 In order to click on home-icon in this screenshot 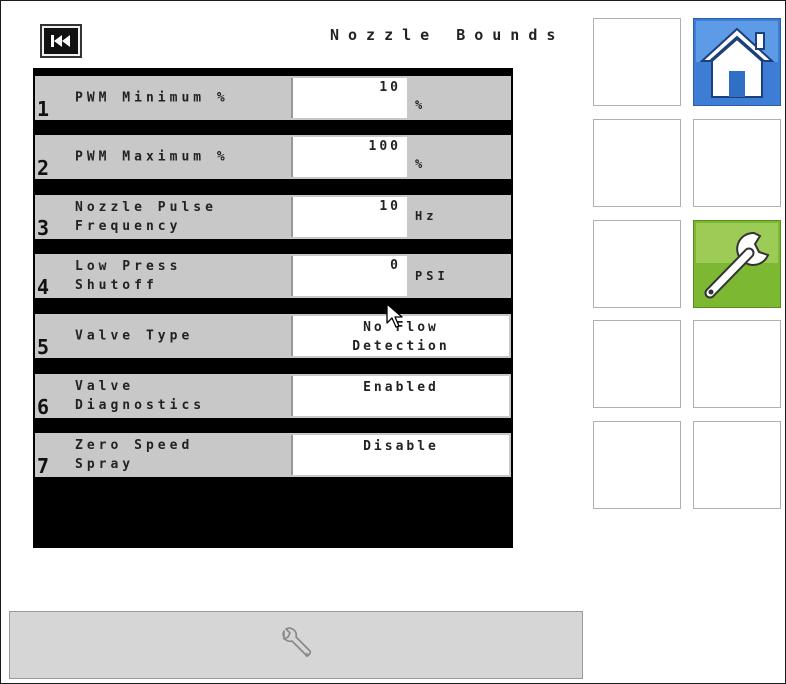, I will do `click(737, 62)`.